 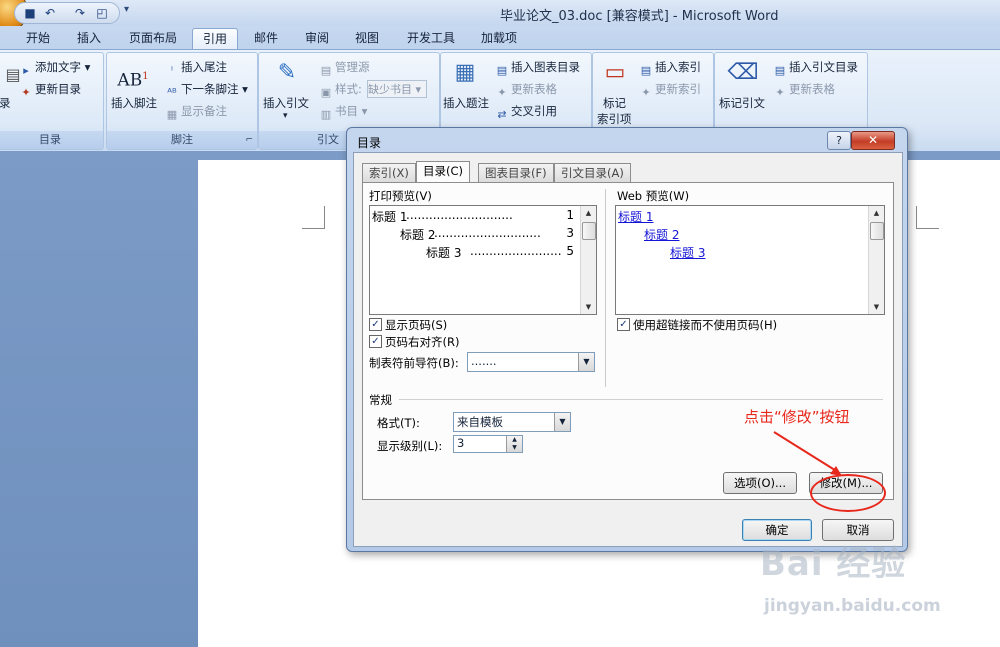 I want to click on insert-citation-button: 插入引文, so click(x=286, y=103).